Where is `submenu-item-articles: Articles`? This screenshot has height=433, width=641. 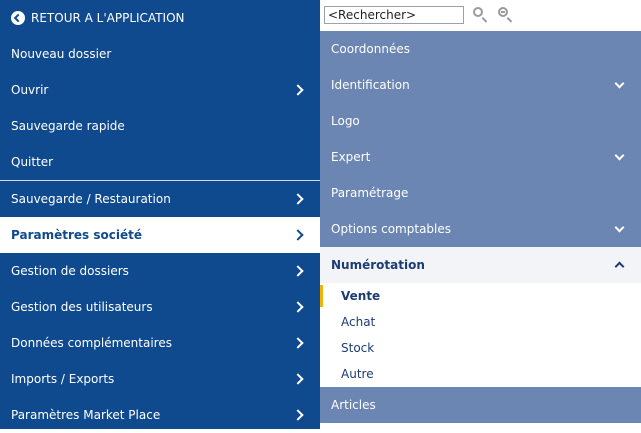 submenu-item-articles: Articles is located at coordinates (480, 405).